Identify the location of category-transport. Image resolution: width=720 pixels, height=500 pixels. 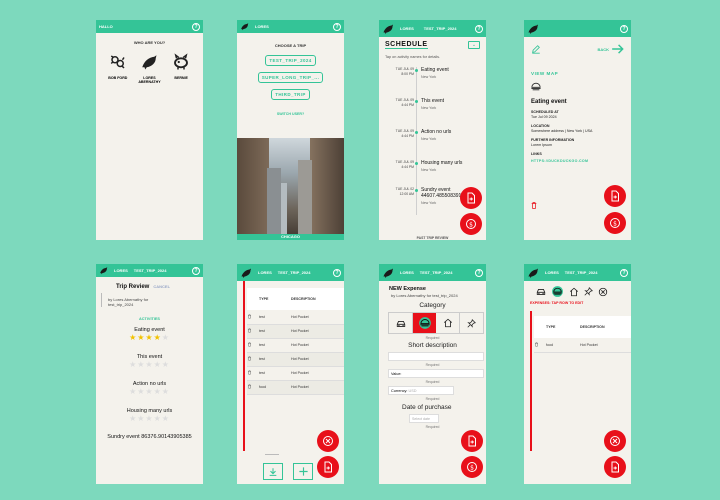
(401, 323).